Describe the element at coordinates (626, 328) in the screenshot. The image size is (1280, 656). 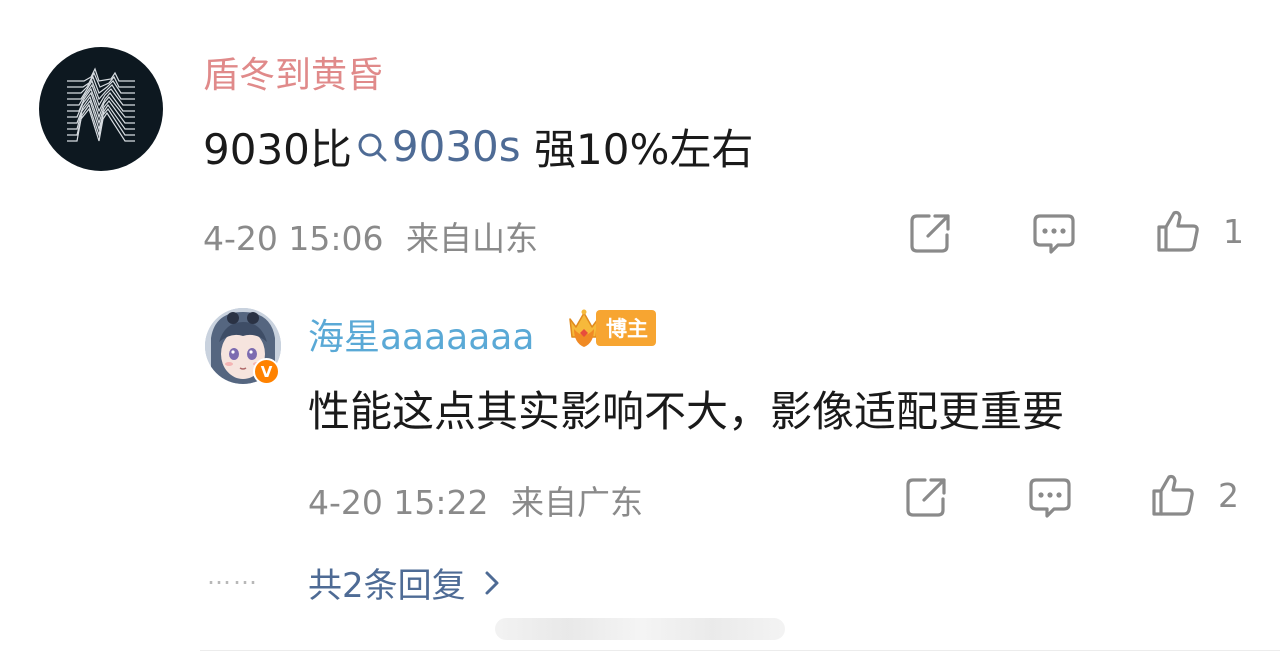
I see `blogger-badge-label: 博主` at that location.